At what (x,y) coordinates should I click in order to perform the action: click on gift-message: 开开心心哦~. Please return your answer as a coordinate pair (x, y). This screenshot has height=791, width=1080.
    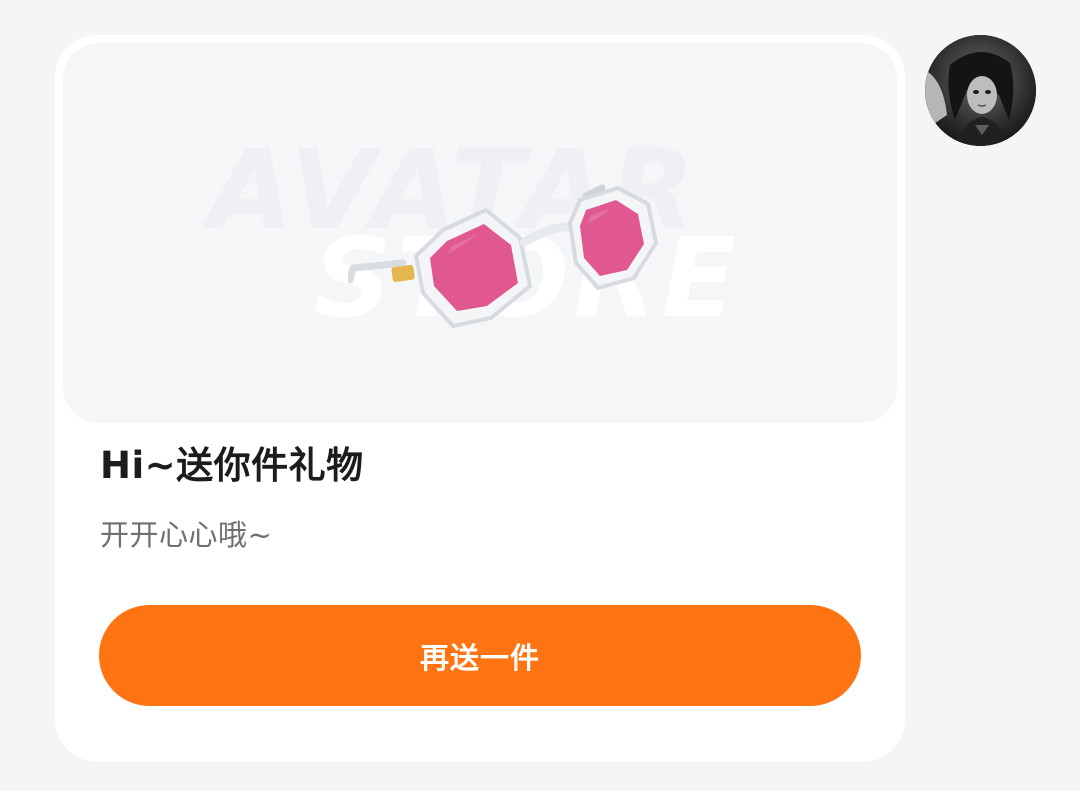
    Looking at the image, I should click on (186, 535).